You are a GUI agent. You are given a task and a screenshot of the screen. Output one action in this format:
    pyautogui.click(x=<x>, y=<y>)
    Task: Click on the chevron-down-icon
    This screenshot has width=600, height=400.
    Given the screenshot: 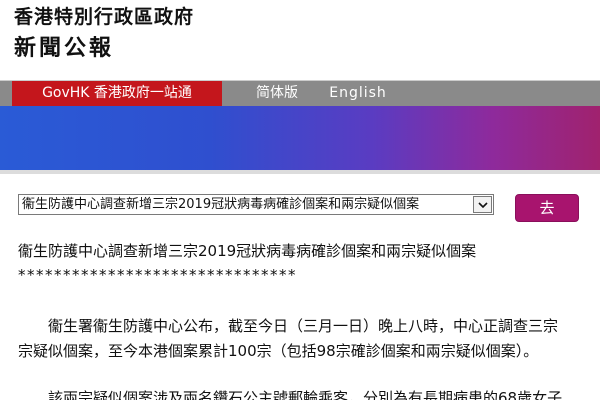 What is the action you would take?
    pyautogui.click(x=483, y=205)
    